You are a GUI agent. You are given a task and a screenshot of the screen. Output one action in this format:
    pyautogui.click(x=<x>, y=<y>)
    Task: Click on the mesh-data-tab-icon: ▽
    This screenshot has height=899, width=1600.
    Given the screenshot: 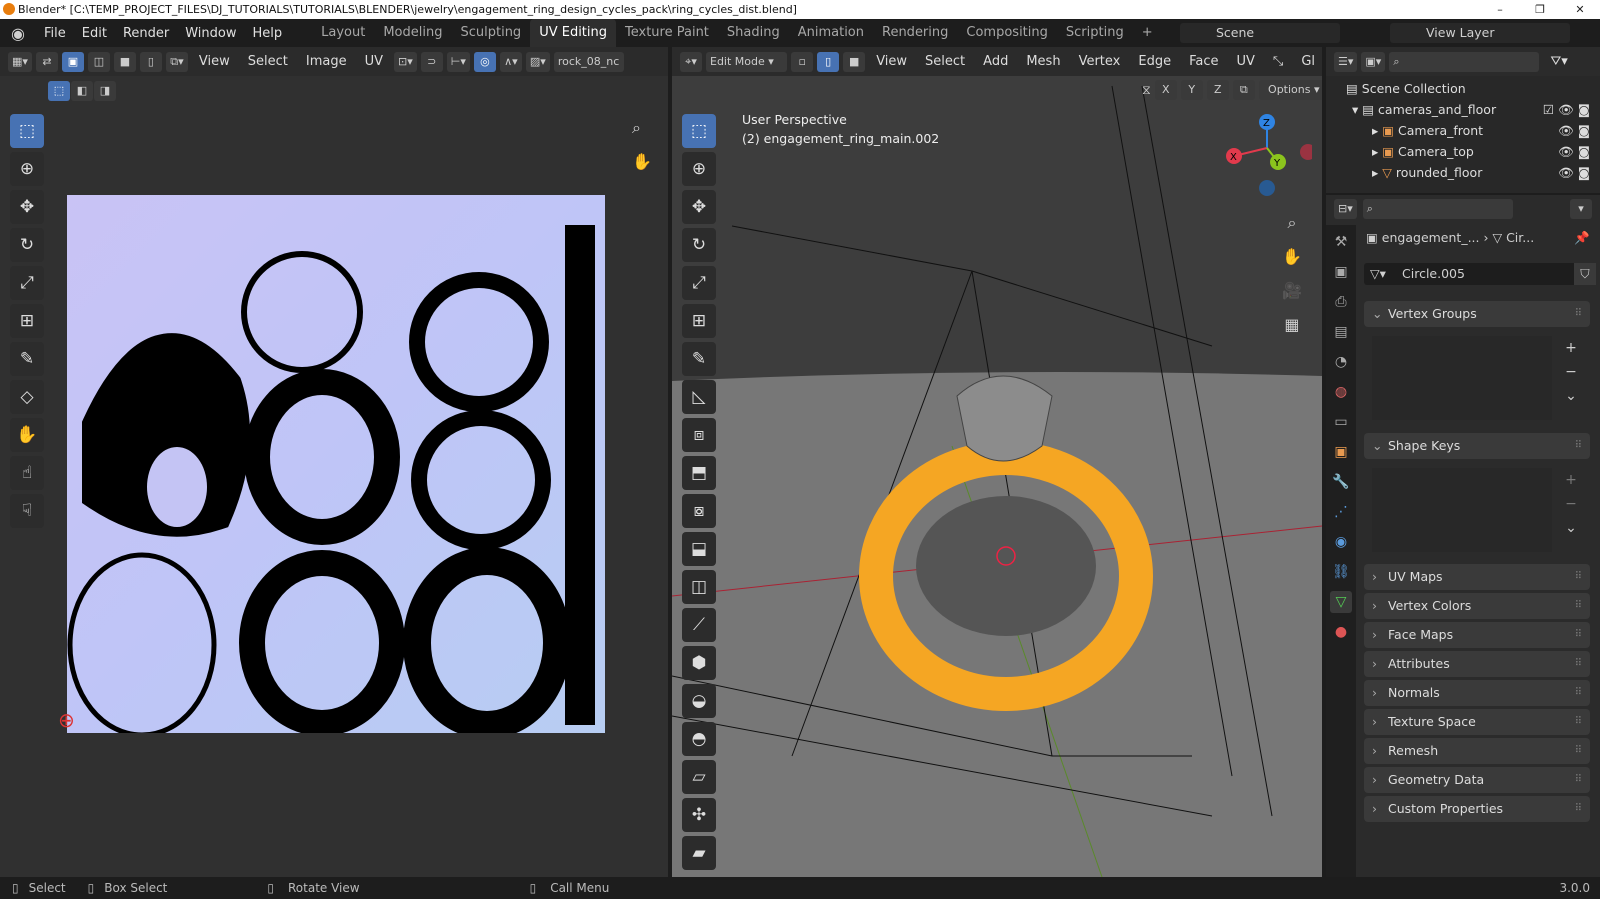 What is the action you would take?
    pyautogui.click(x=1341, y=602)
    